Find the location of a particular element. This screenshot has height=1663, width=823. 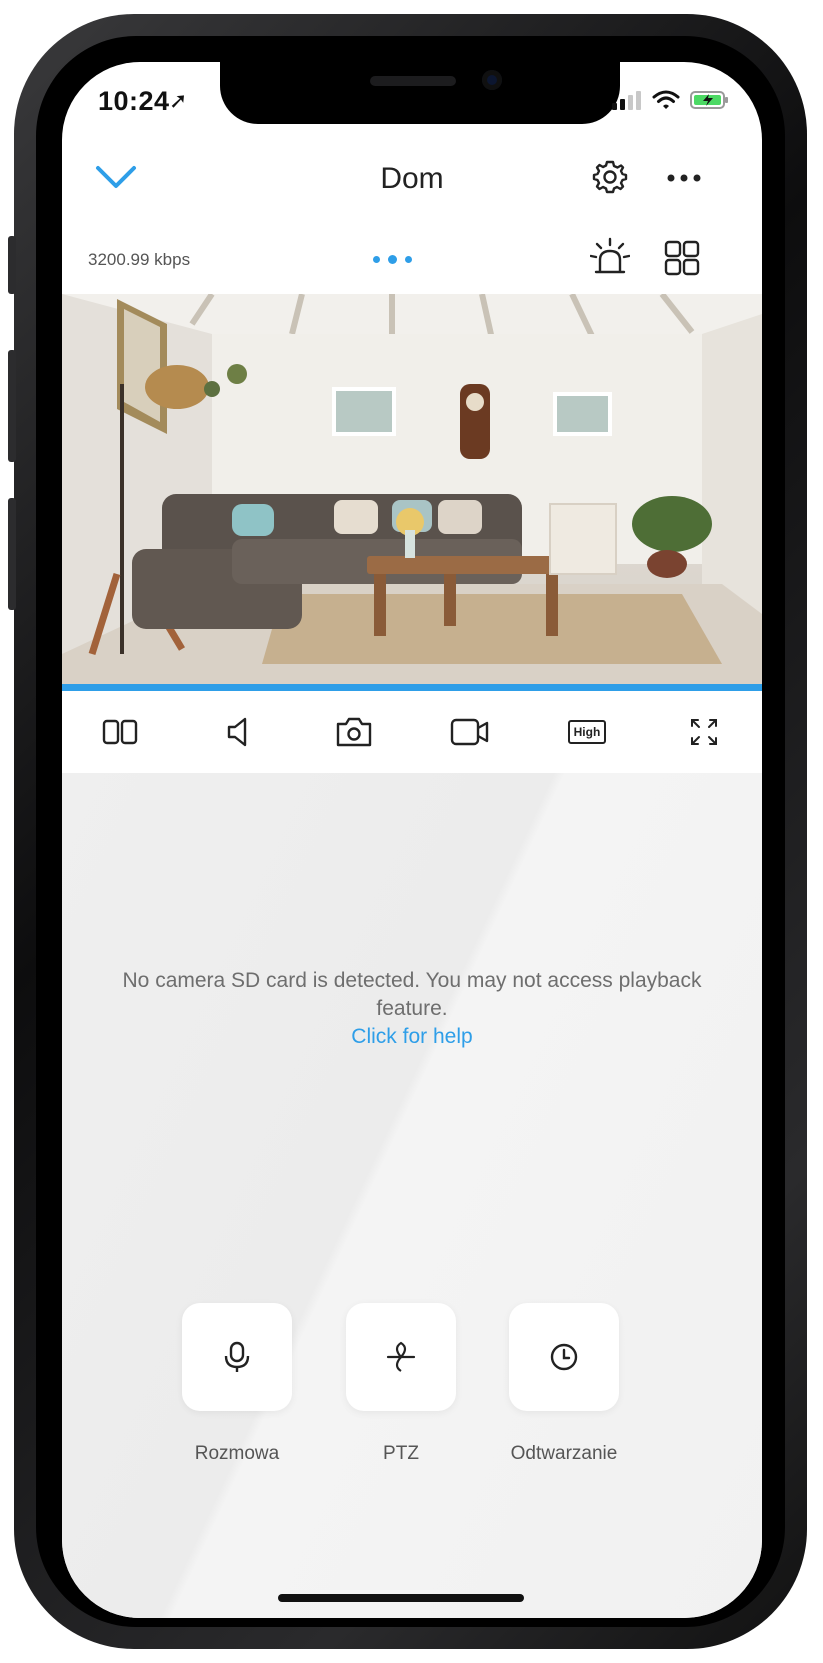

ptz-button is located at coordinates (401, 1357).